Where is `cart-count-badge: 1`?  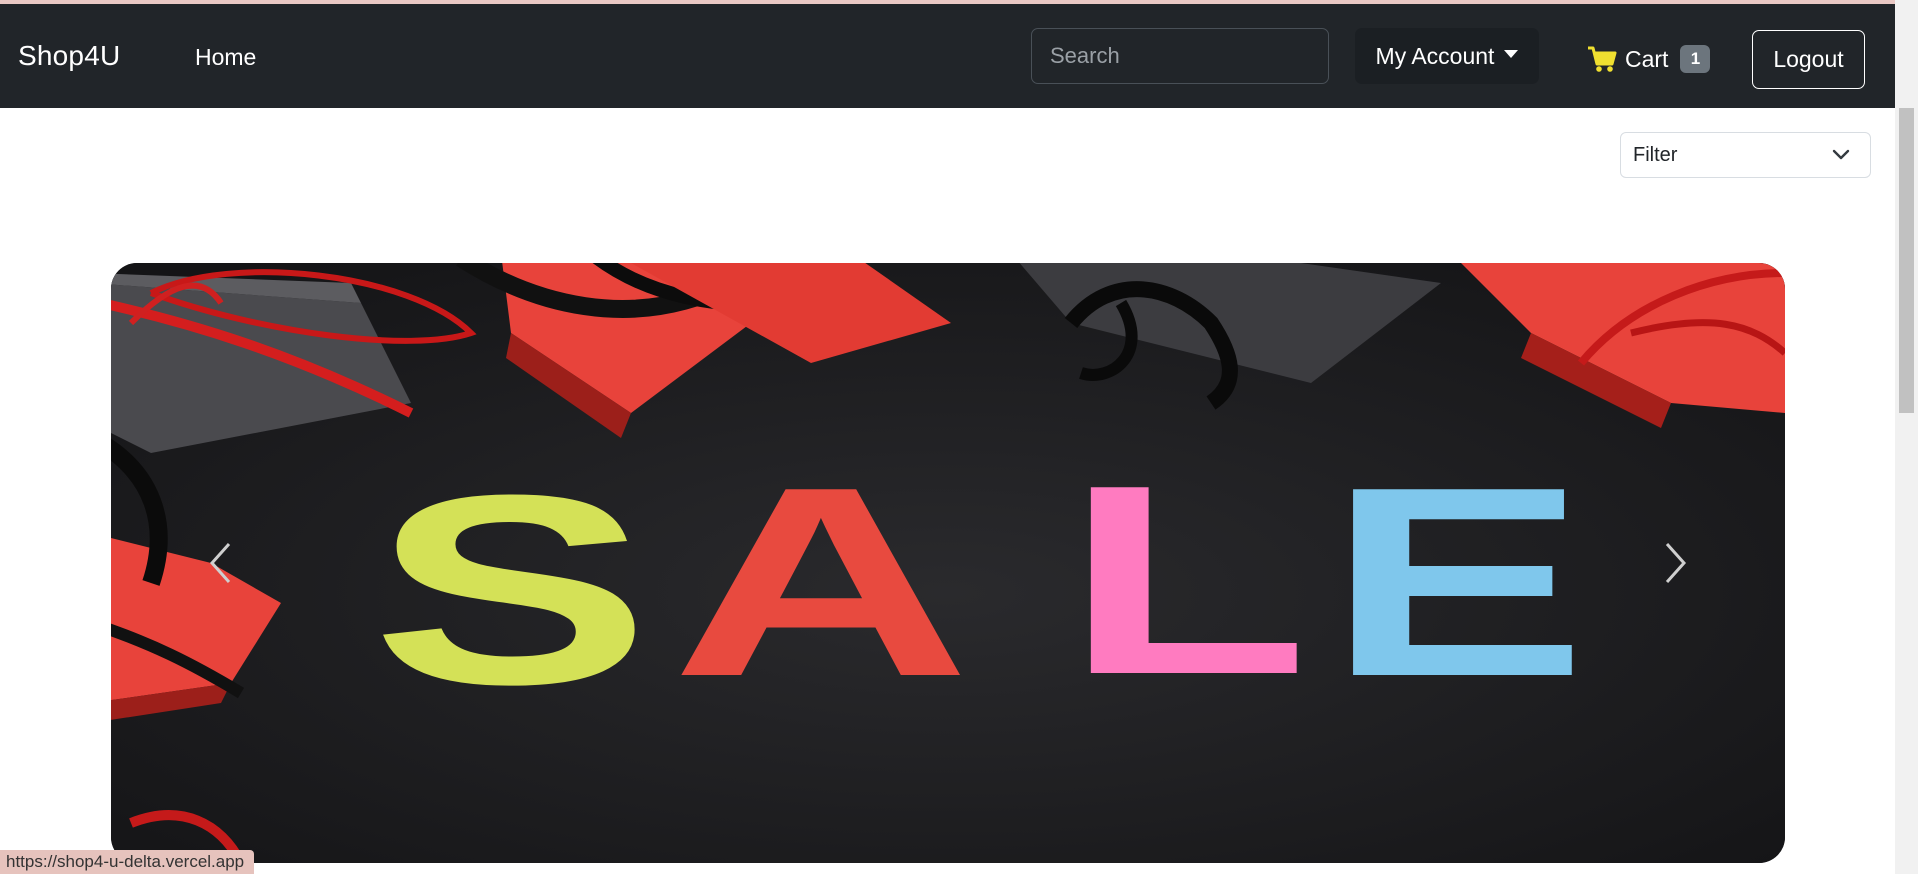 cart-count-badge: 1 is located at coordinates (1695, 59).